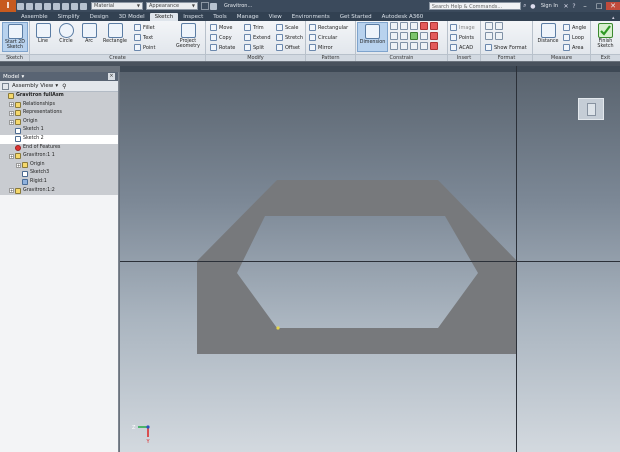 This screenshot has width=620, height=452. I want to click on line-button: Line, so click(43, 37).